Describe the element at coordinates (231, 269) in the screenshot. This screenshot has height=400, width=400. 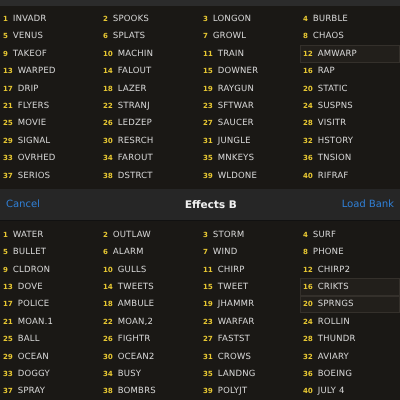
I see `slot-name: CHIRP` at that location.